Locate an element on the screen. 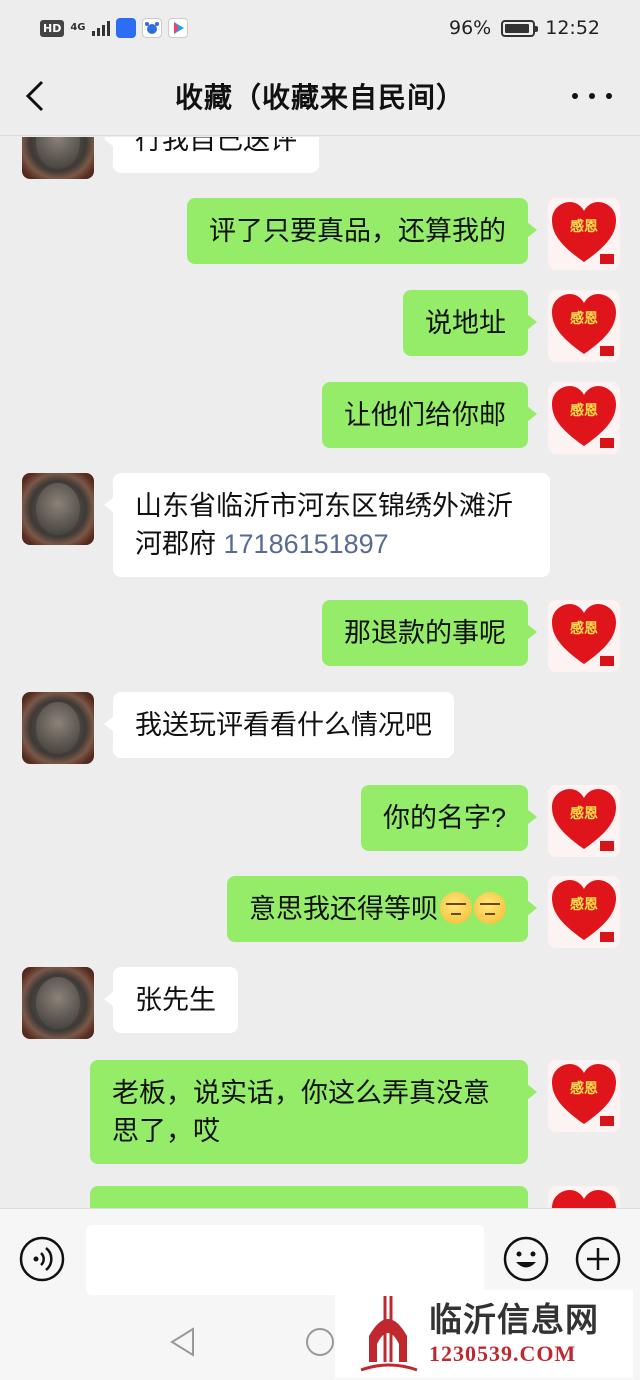 The width and height of the screenshot is (640, 1380). watermark-url: 1230539.COM is located at coordinates (503, 1353).